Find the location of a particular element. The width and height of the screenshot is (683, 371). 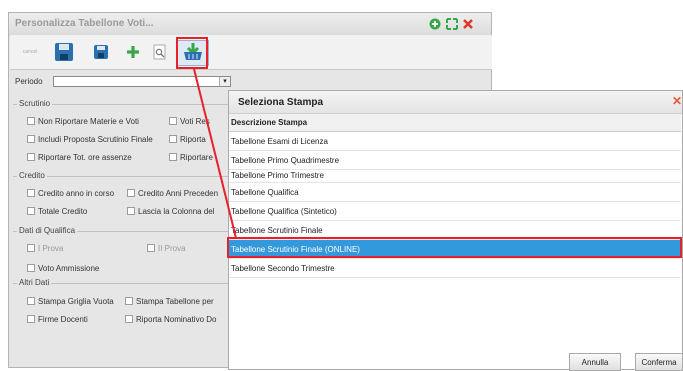

column-header-descrizione: Descrizione Stampa is located at coordinates (269, 122).